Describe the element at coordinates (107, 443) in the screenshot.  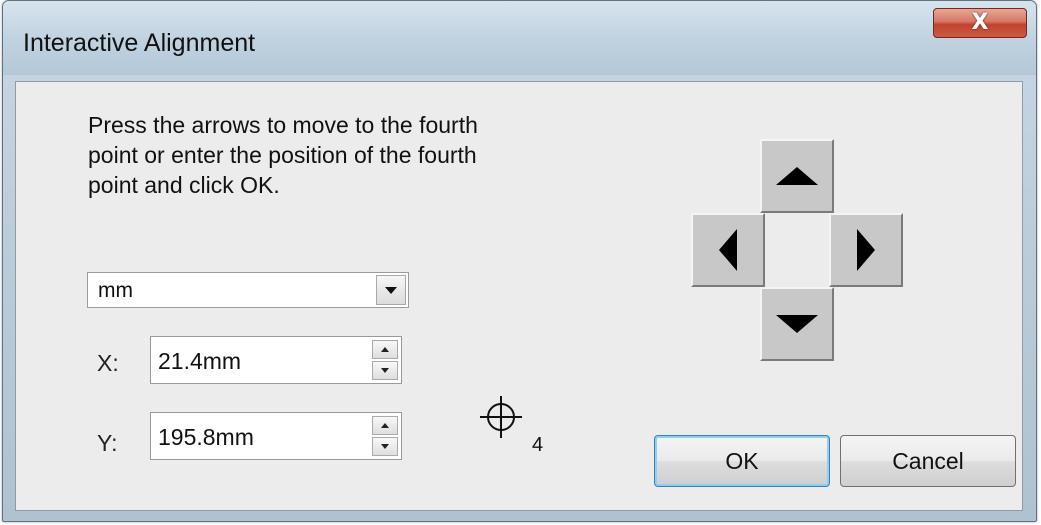
I see `y-label: Y:` at that location.